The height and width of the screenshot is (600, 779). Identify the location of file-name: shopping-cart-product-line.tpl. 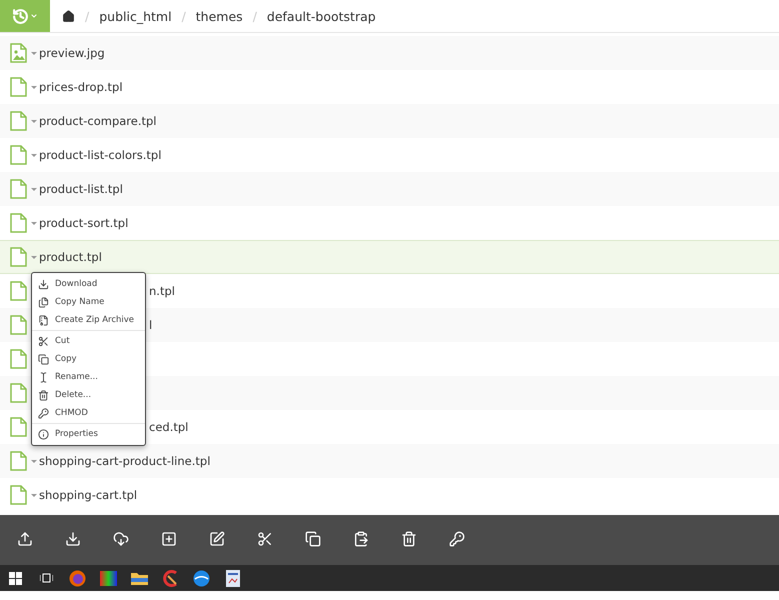
(124, 461).